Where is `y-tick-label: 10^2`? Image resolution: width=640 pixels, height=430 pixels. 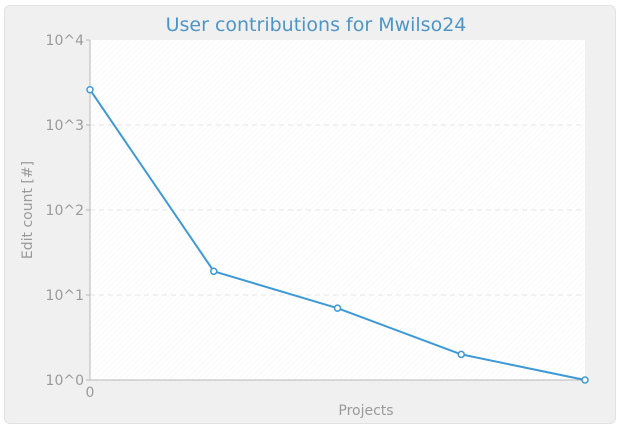 y-tick-label: 10^2 is located at coordinates (65, 211).